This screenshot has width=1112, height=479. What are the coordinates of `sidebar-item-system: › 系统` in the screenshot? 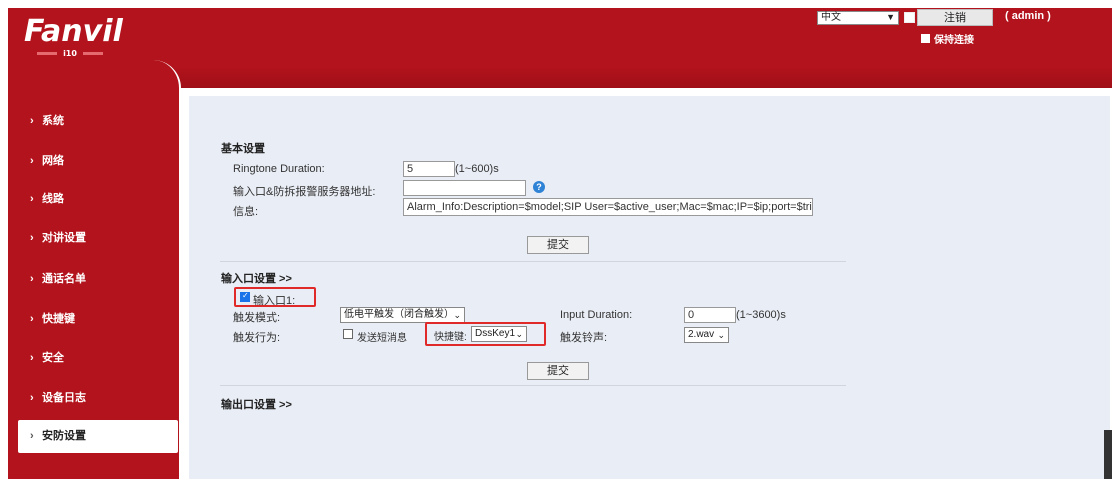 It's located at (93, 121).